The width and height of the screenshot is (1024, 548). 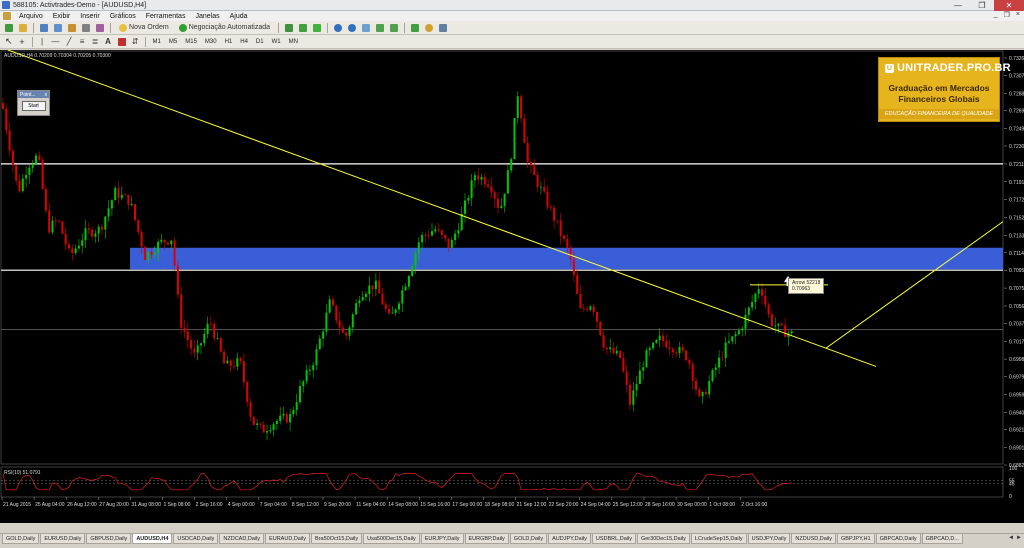 What do you see at coordinates (82, 41) in the screenshot?
I see `channel-button: ≡` at bounding box center [82, 41].